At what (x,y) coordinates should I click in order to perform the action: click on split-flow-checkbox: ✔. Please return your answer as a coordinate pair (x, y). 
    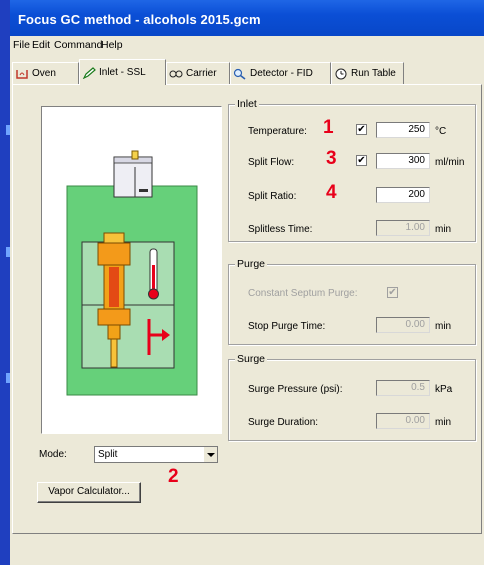
    Looking at the image, I should click on (361, 160).